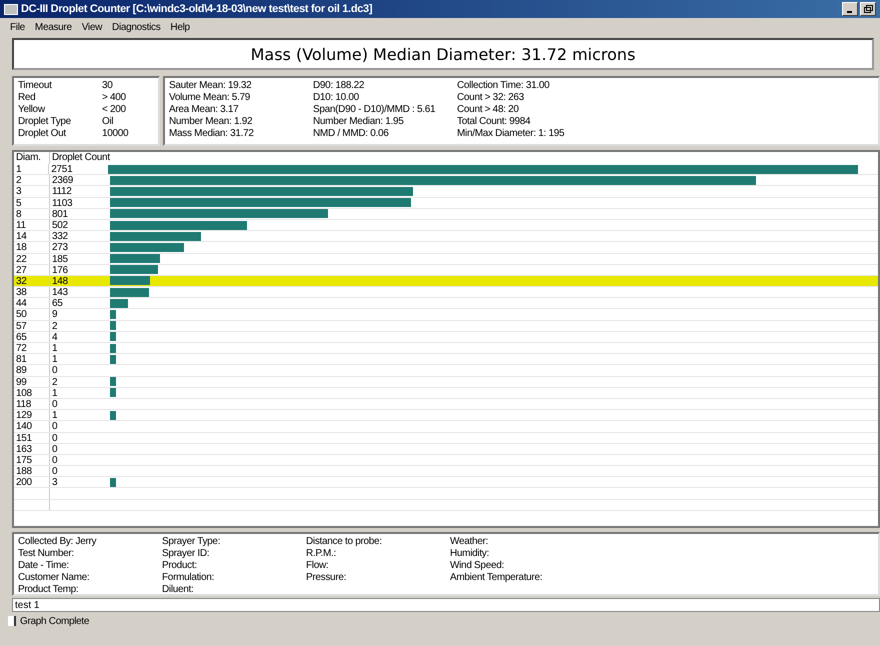  Describe the element at coordinates (446, 304) in the screenshot. I see `histogram-row: 44 65` at that location.